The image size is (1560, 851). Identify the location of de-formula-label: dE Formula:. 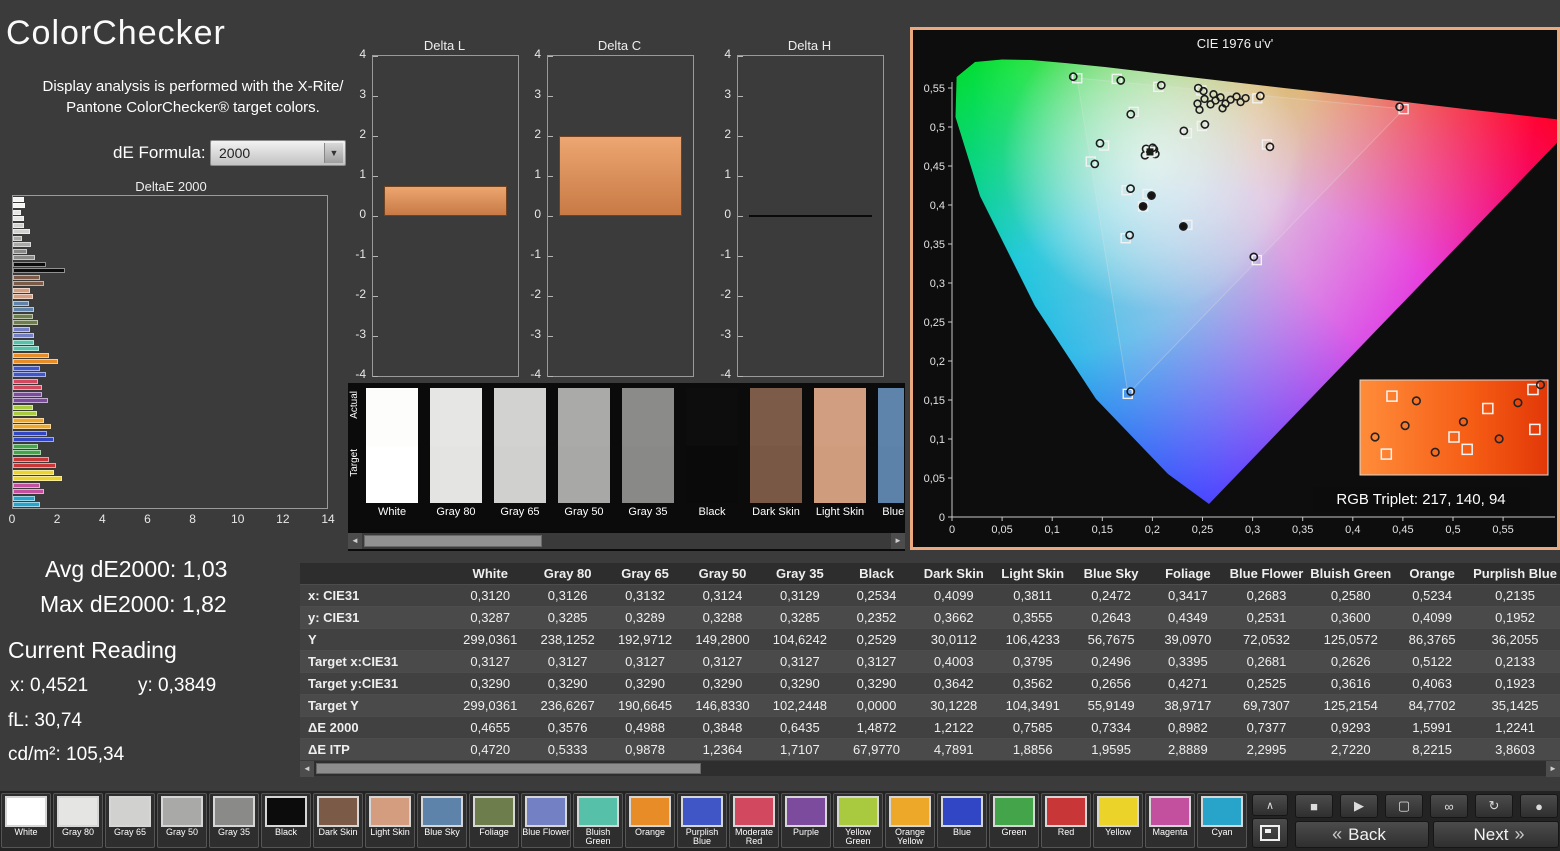
(159, 152).